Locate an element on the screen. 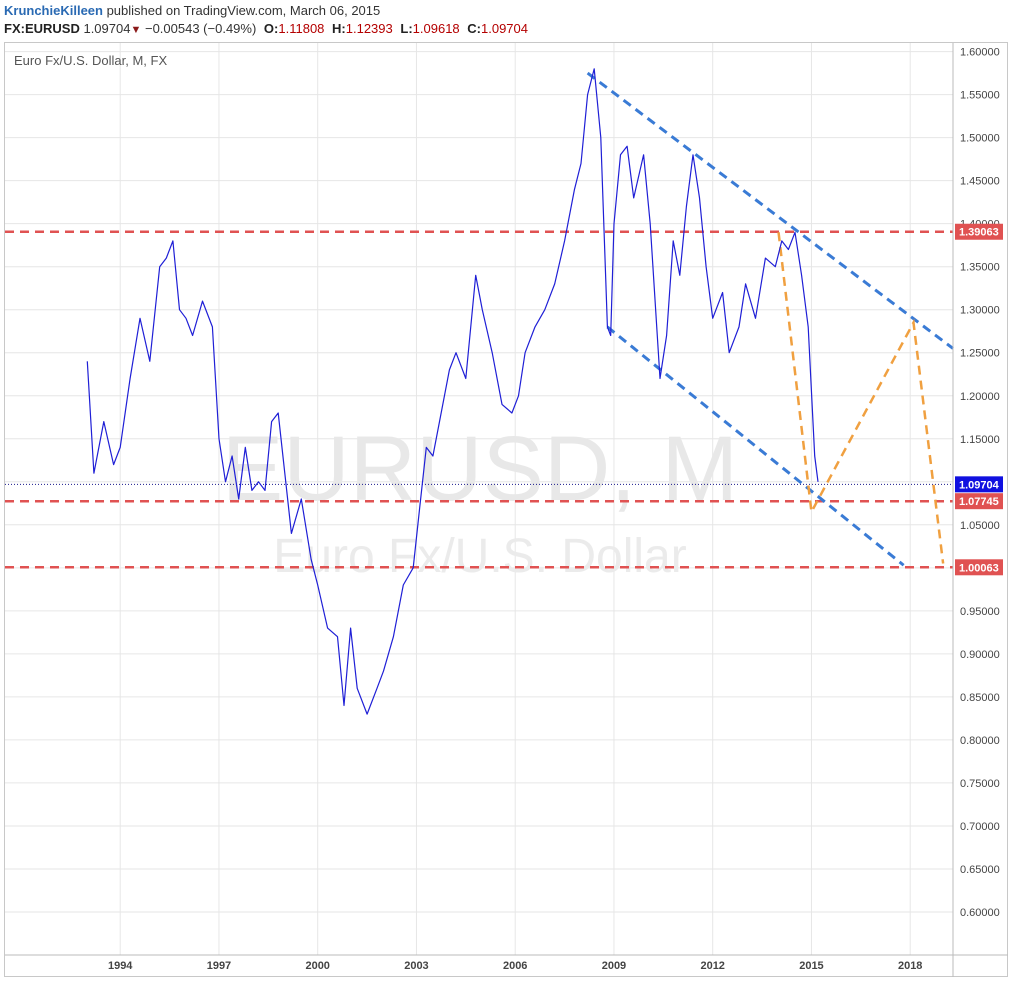 Image resolution: width=1013 pixels, height=982 pixels. y-tick-label: 1.60000 is located at coordinates (980, 53).